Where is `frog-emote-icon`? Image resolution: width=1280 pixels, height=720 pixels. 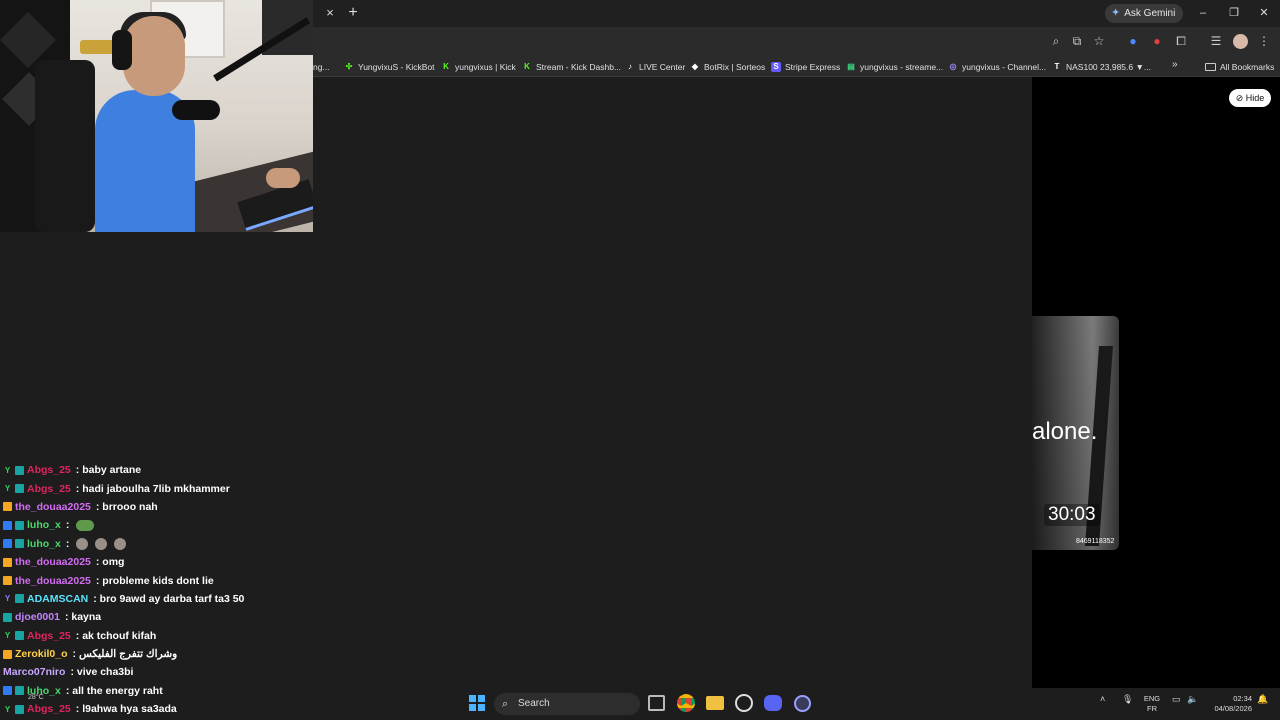 frog-emote-icon is located at coordinates (85, 525).